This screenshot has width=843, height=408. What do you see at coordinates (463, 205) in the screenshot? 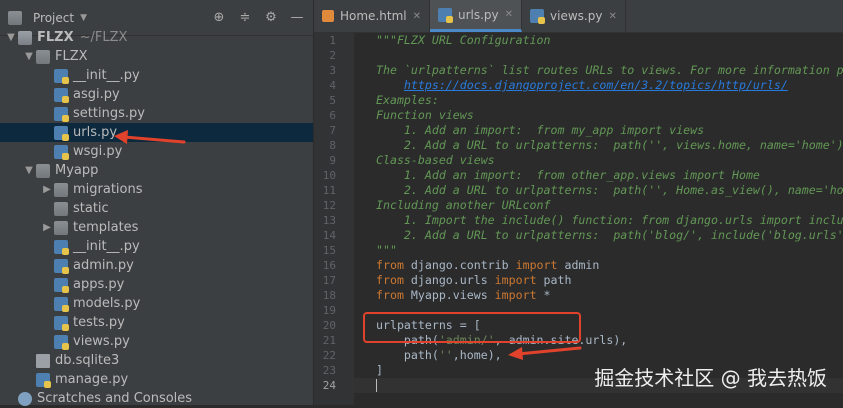
I see `code-token: Including another URLconf` at bounding box center [463, 205].